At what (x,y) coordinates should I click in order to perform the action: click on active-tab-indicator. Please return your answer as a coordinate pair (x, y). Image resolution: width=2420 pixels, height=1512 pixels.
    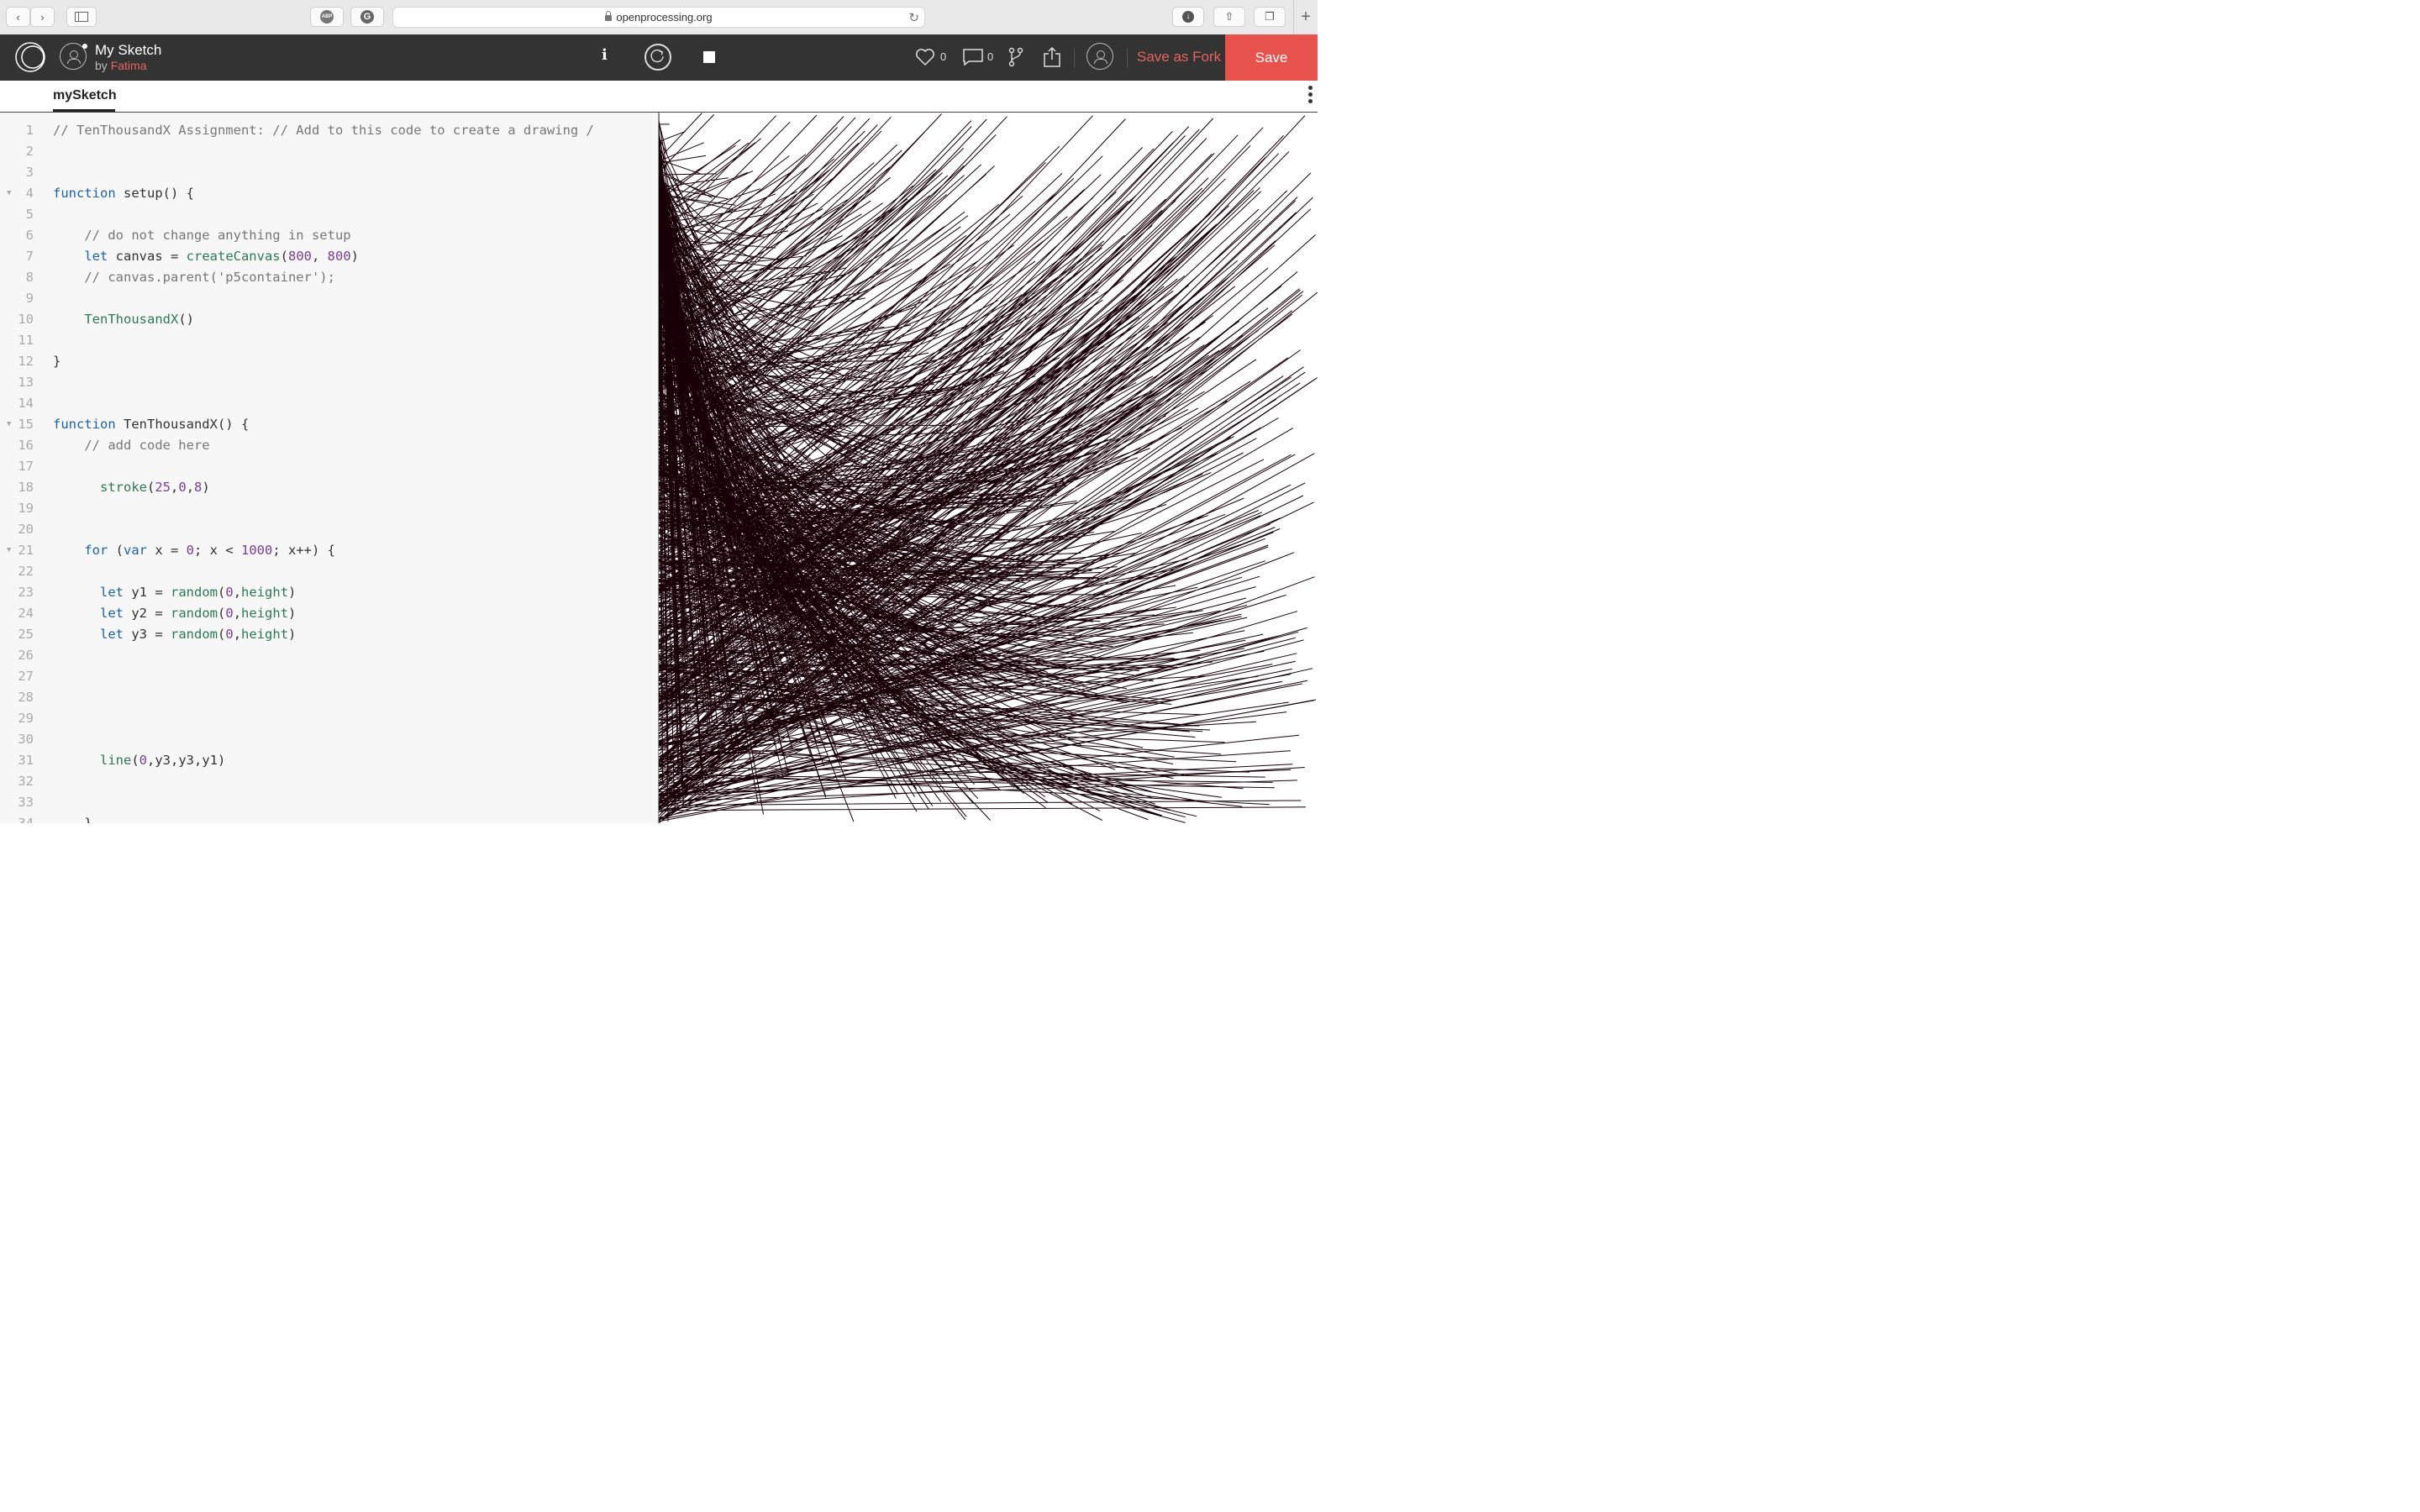
    Looking at the image, I should click on (84, 110).